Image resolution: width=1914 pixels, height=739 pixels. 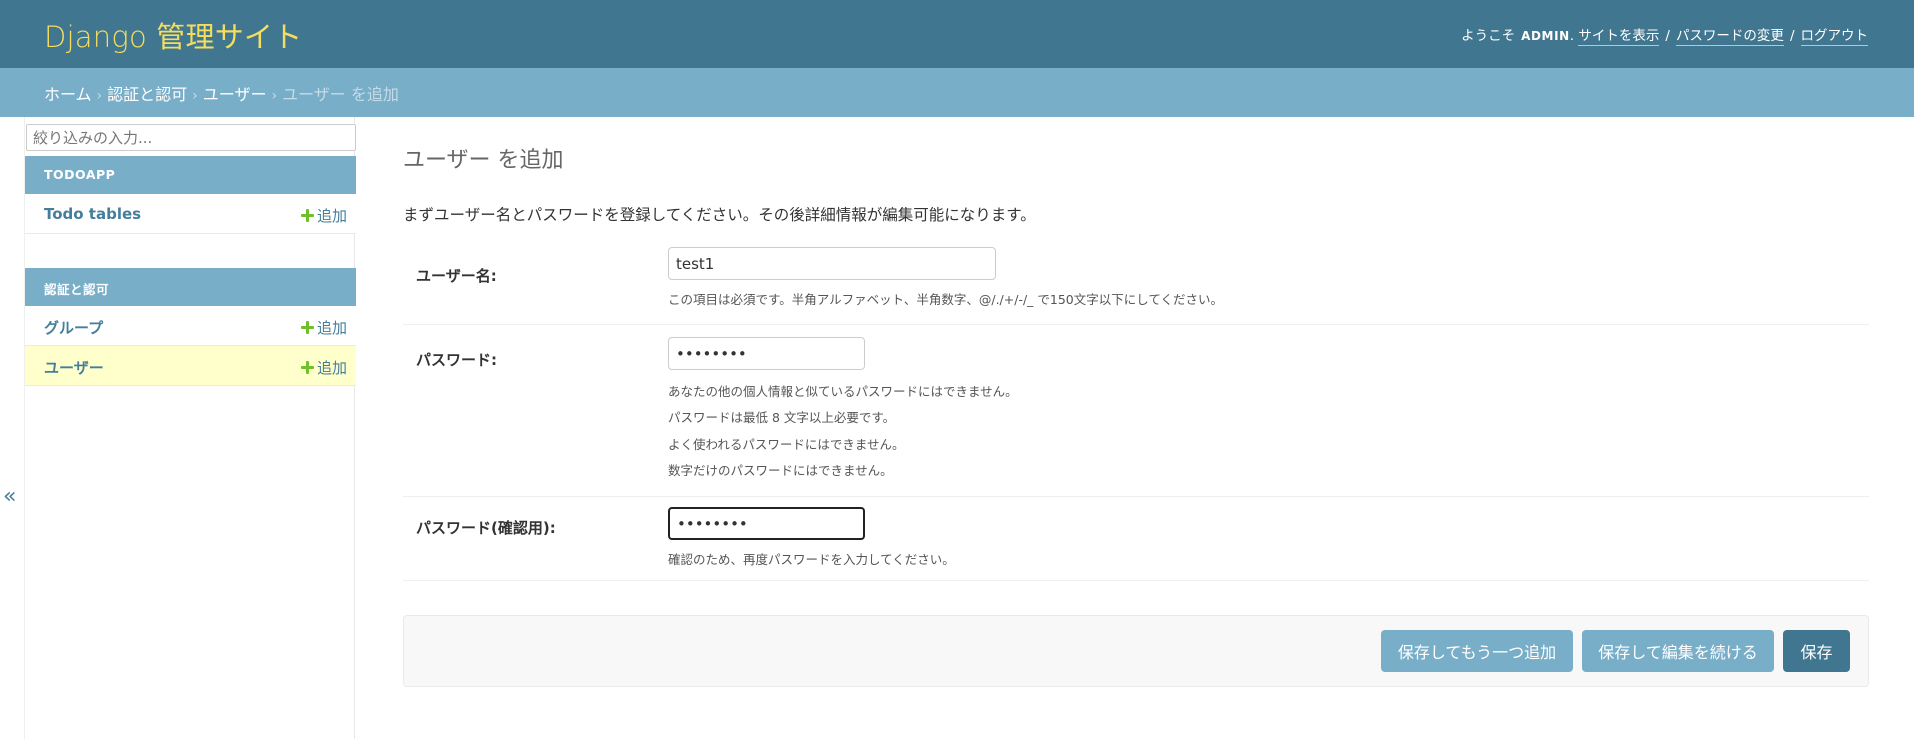 What do you see at coordinates (1545, 36) in the screenshot?
I see `username: ADMIN` at bounding box center [1545, 36].